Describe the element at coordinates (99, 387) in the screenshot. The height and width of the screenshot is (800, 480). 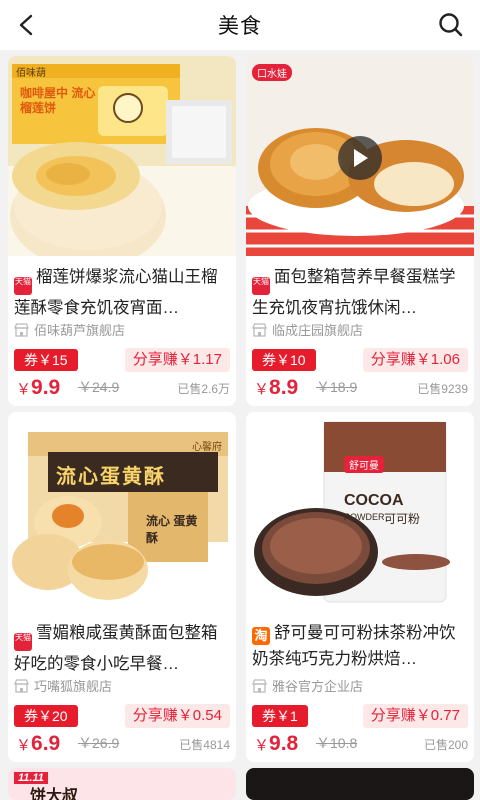
I see `original-price: ￥24.9` at that location.